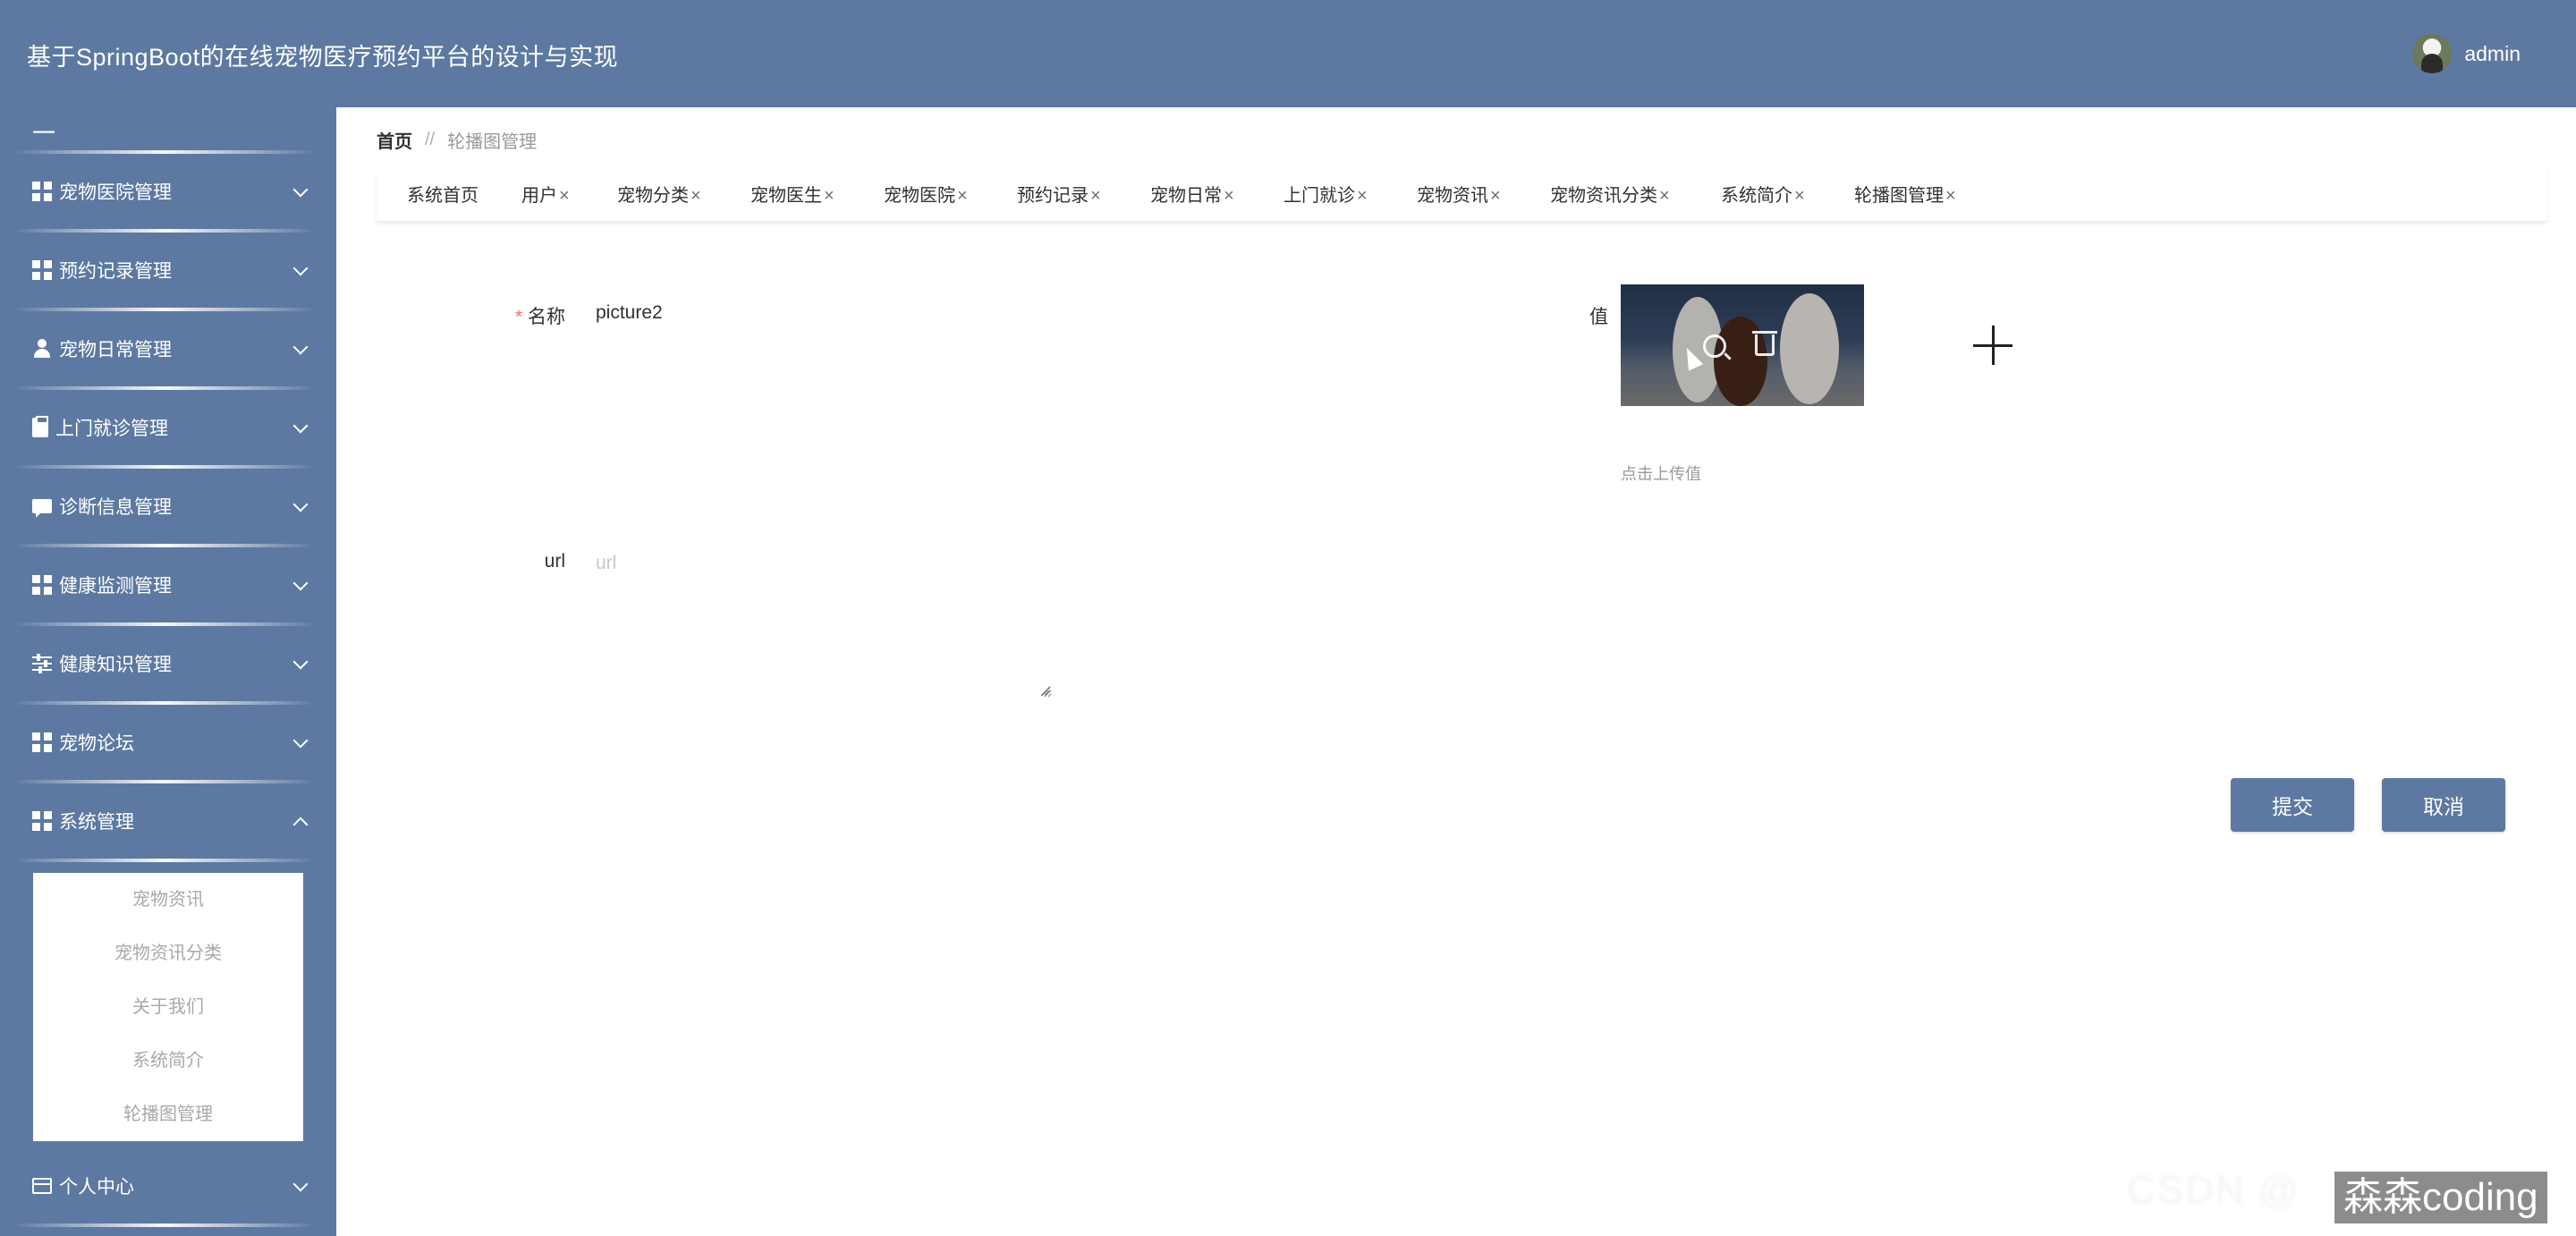  I want to click on submenu-item-carousel: 轮播图管理, so click(168, 1114).